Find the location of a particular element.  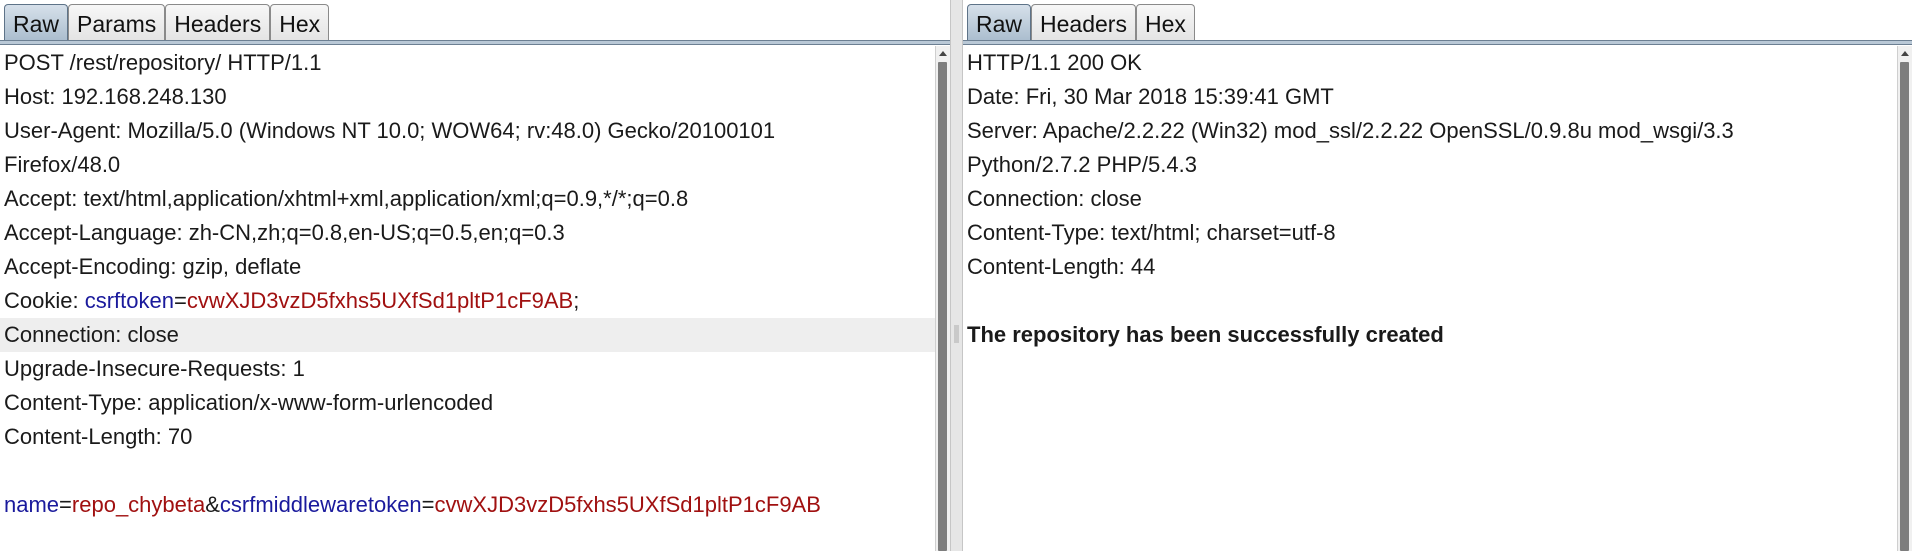

response-tab-headers: Headers is located at coordinates (1083, 23).